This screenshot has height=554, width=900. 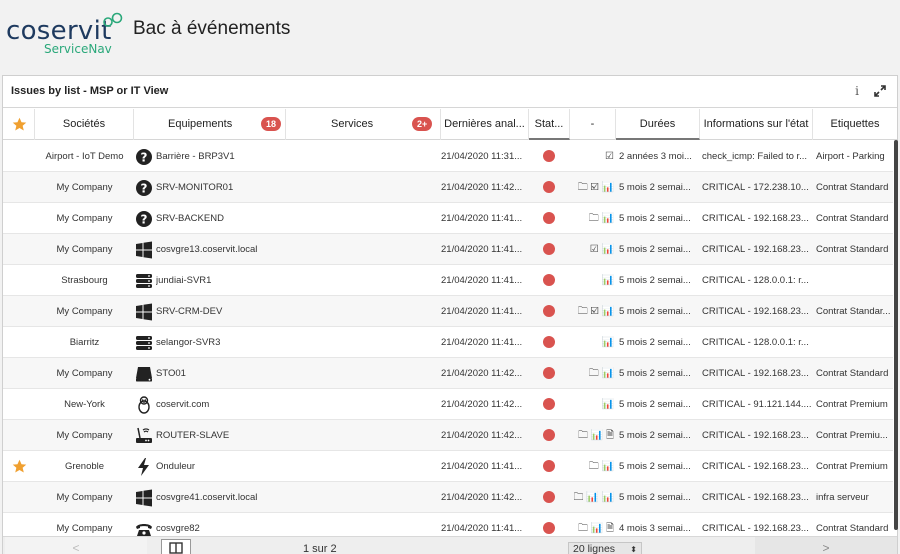 I want to click on equipment-cell: jundiai-SVR1, so click(x=221, y=280).